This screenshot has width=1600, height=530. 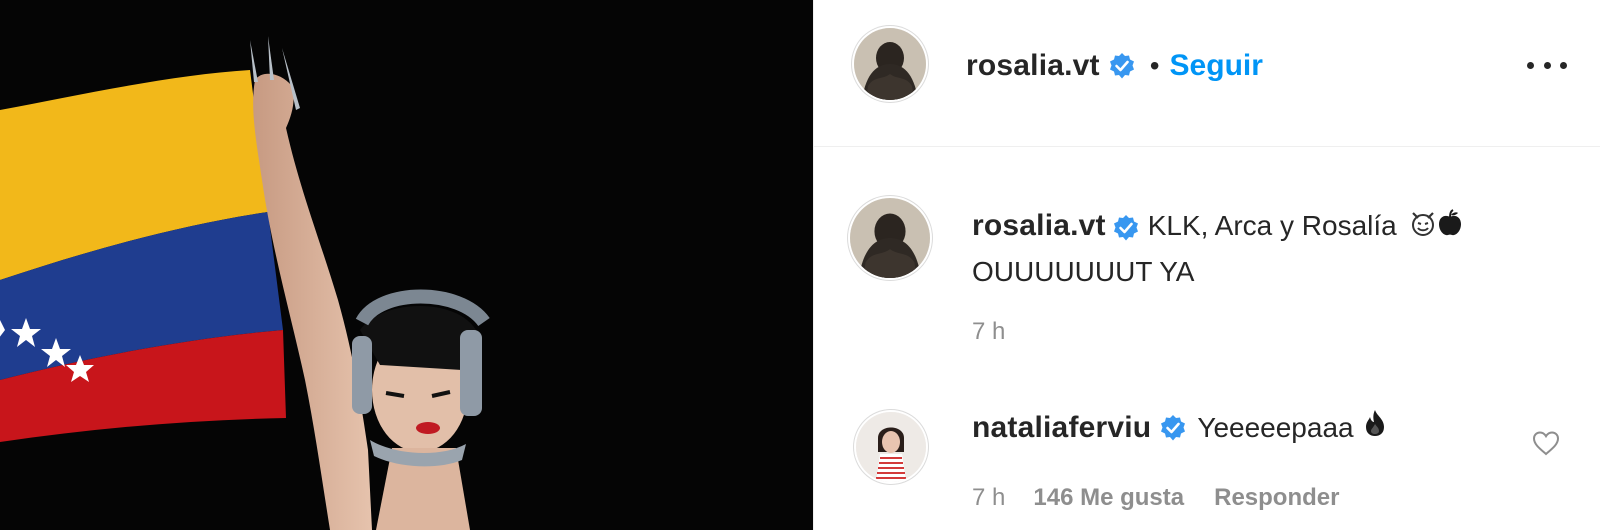 What do you see at coordinates (1375, 428) in the screenshot?
I see `flame-emoji-icon` at bounding box center [1375, 428].